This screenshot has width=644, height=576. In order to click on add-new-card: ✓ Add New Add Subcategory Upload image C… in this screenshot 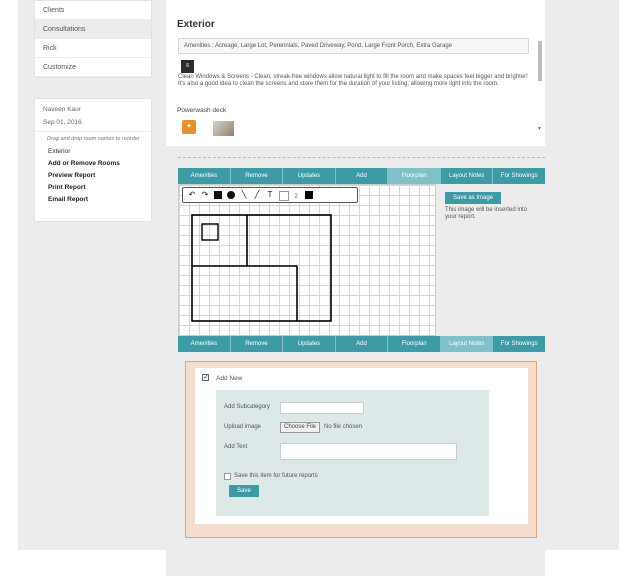, I will do `click(361, 446)`.